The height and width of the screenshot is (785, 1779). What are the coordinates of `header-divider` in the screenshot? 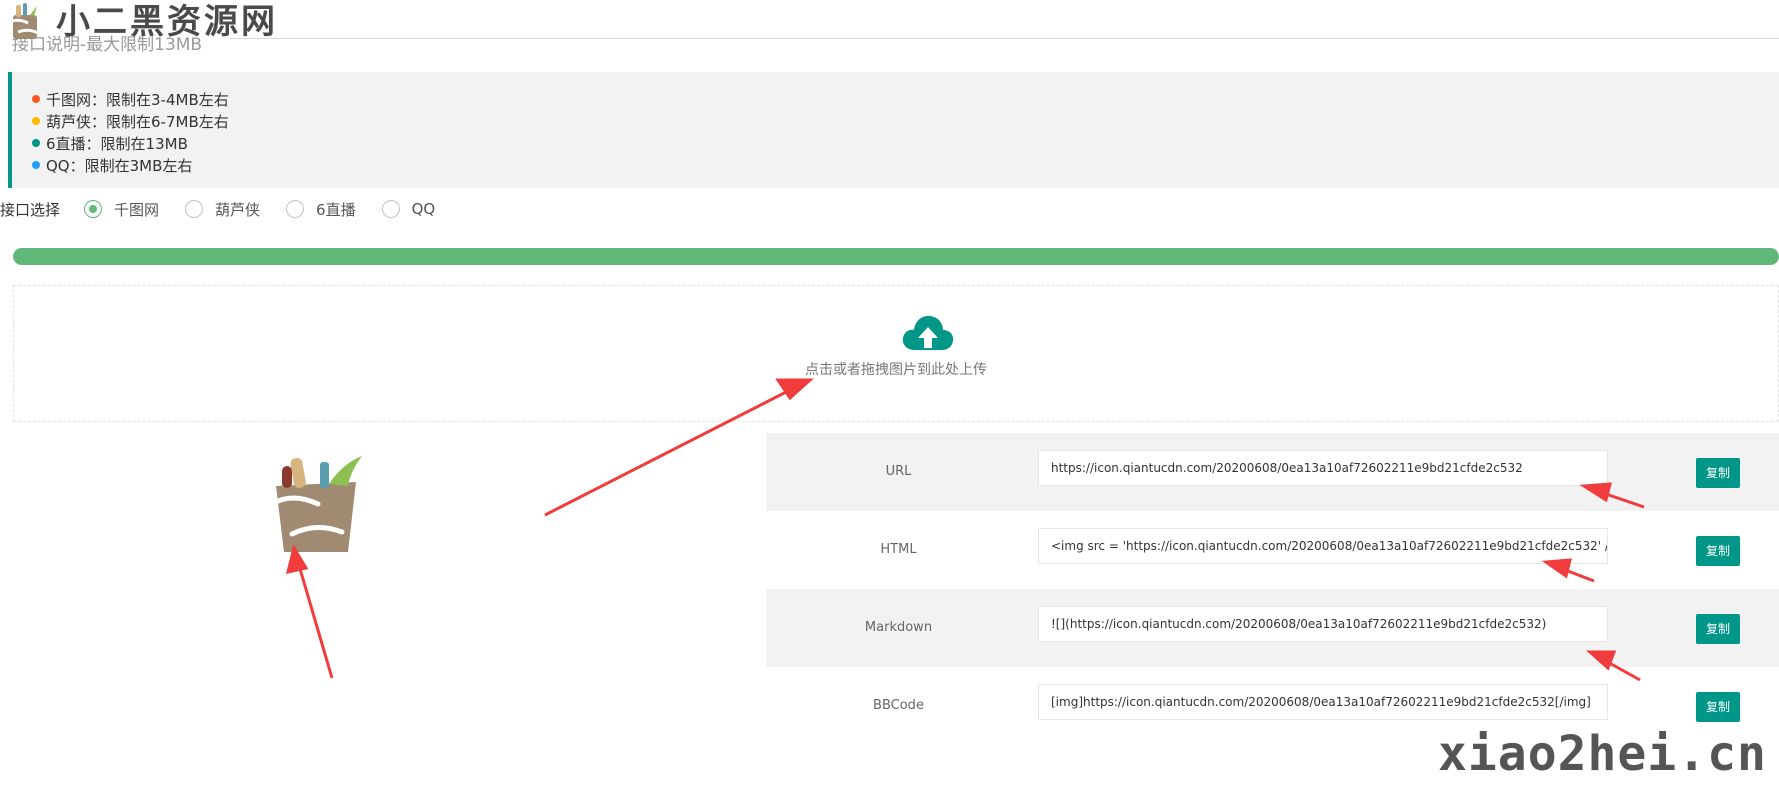 It's located at (1004, 38).